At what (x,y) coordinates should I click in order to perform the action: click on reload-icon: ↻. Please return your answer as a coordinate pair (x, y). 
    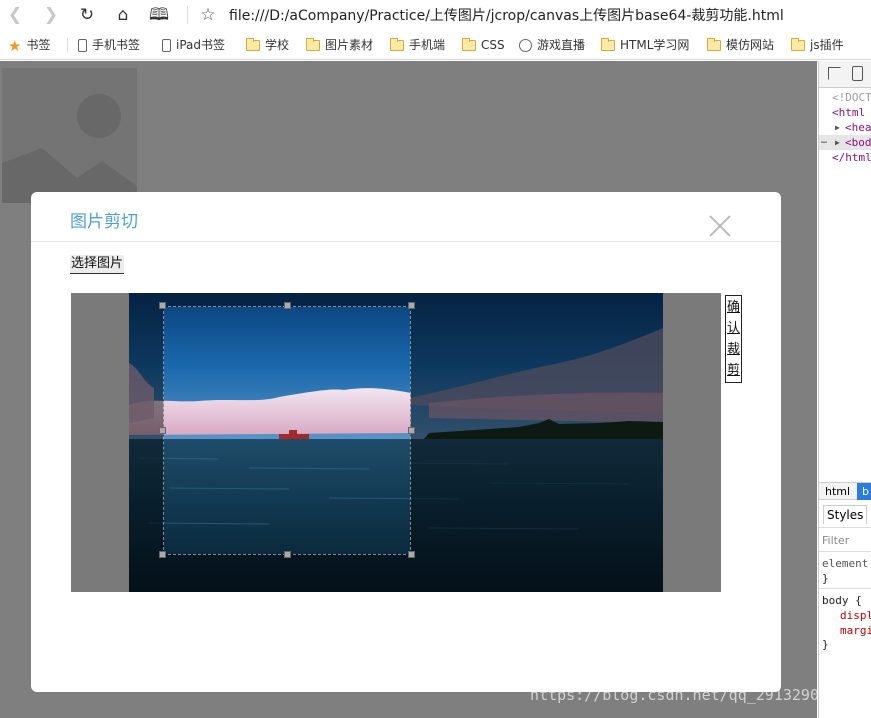
    Looking at the image, I should click on (87, 15).